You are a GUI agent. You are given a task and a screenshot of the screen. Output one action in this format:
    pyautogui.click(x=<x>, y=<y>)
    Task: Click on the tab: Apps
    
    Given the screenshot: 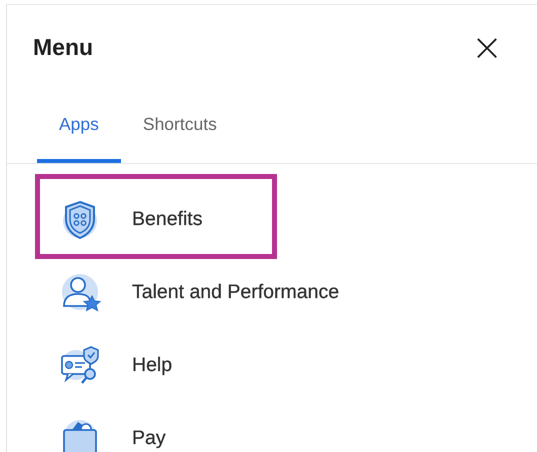 What is the action you would take?
    pyautogui.click(x=79, y=138)
    